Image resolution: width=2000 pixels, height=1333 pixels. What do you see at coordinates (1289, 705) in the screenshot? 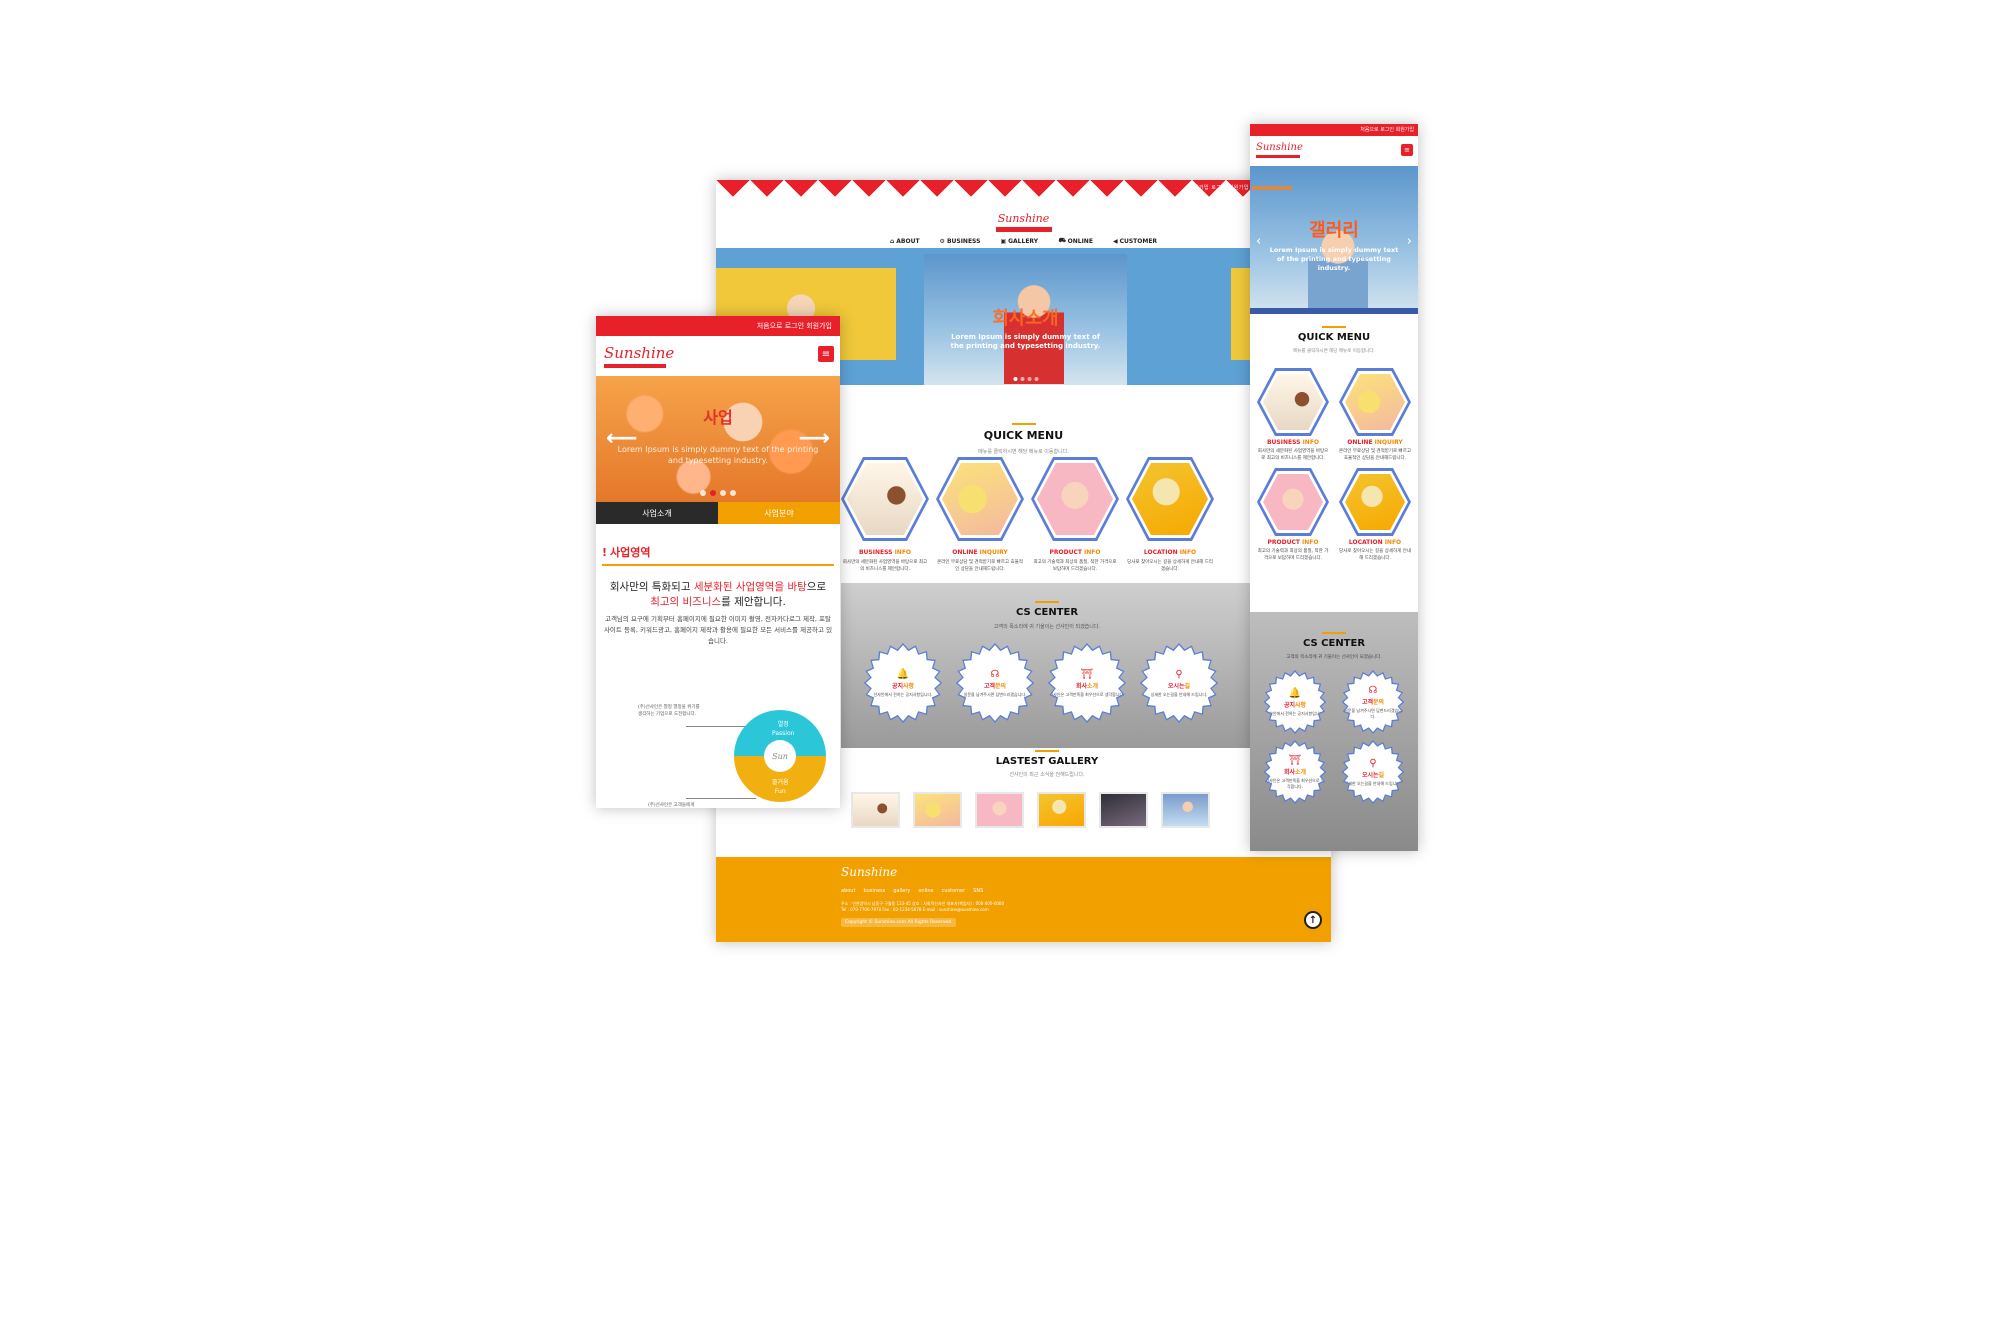
I see `title-part: 공지` at bounding box center [1289, 705].